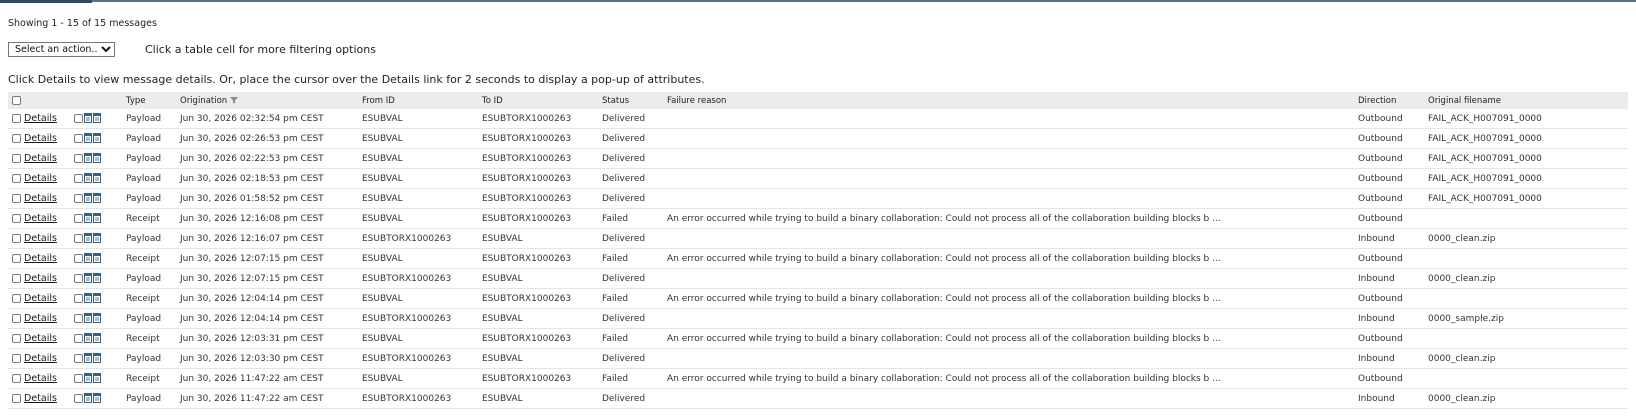  What do you see at coordinates (234, 100) in the screenshot?
I see `filter-funnel-icon` at bounding box center [234, 100].